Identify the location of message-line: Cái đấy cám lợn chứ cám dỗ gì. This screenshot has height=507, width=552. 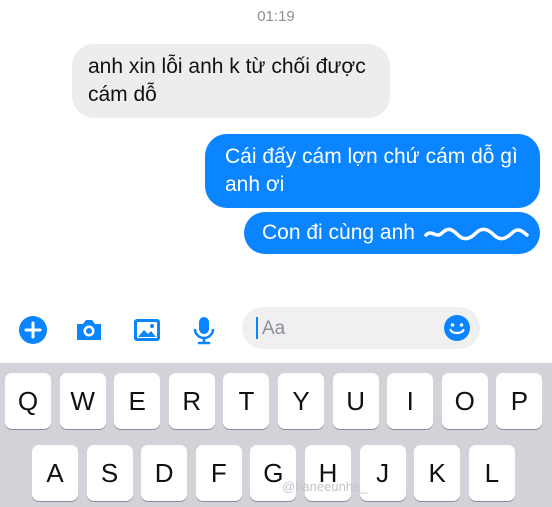
(371, 156).